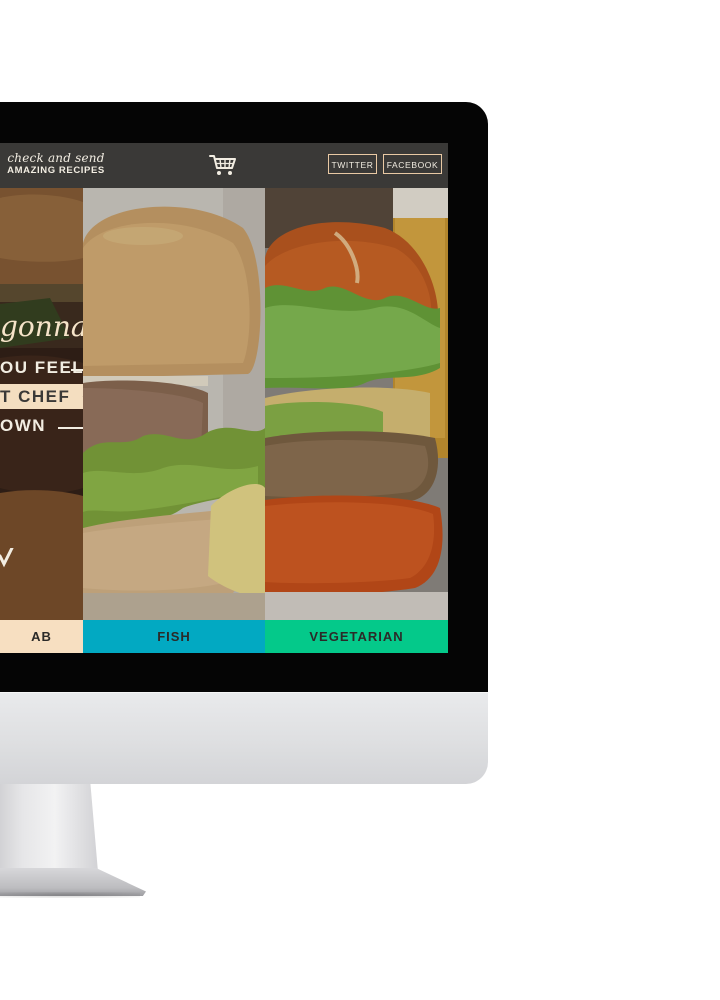  I want to click on shopping-cart-icon, so click(223, 165).